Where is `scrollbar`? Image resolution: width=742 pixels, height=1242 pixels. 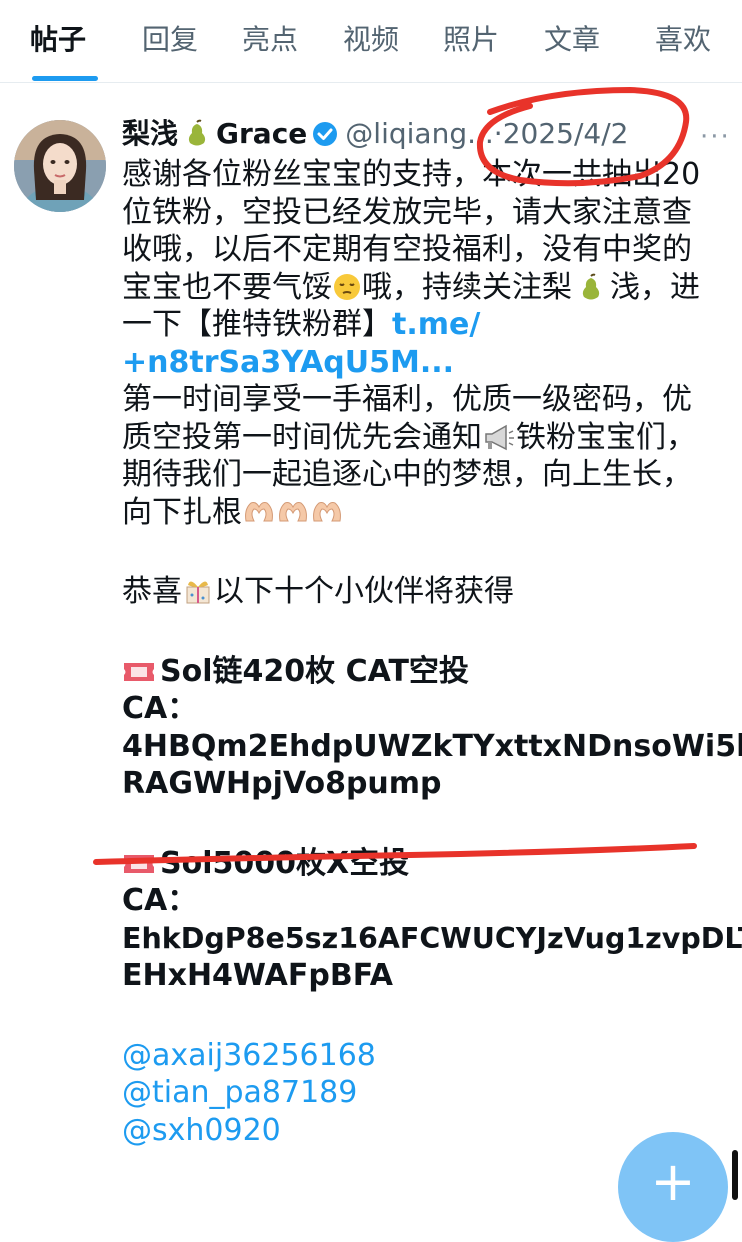 scrollbar is located at coordinates (735, 1175).